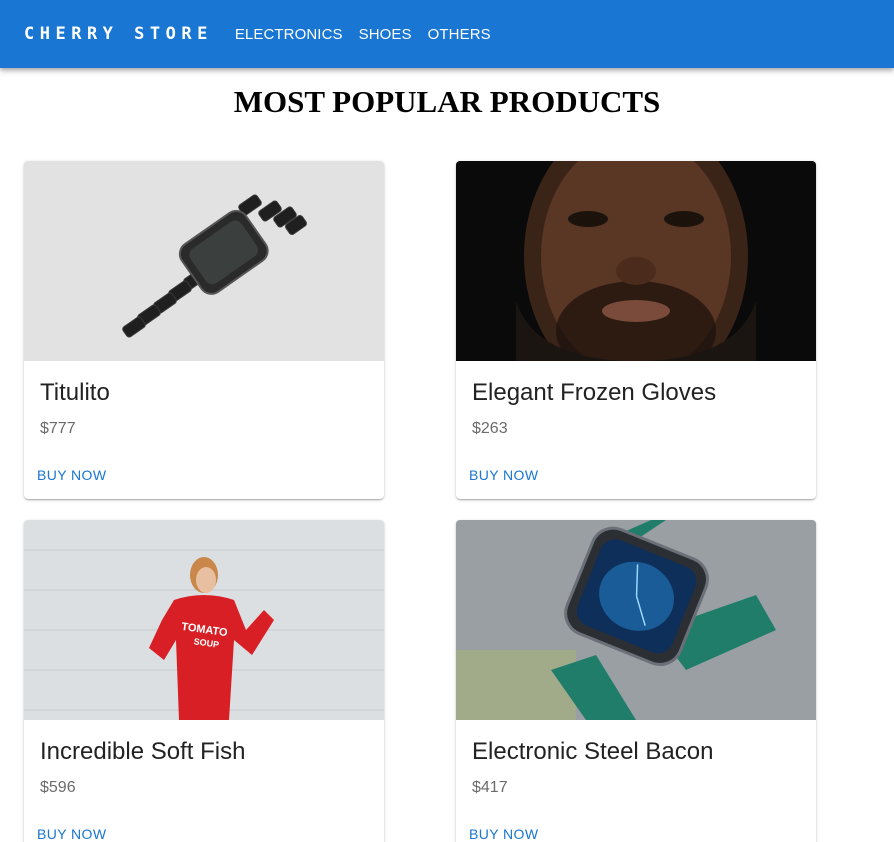  Describe the element at coordinates (593, 751) in the screenshot. I see `product-name: Electronic Steel Bacon` at that location.